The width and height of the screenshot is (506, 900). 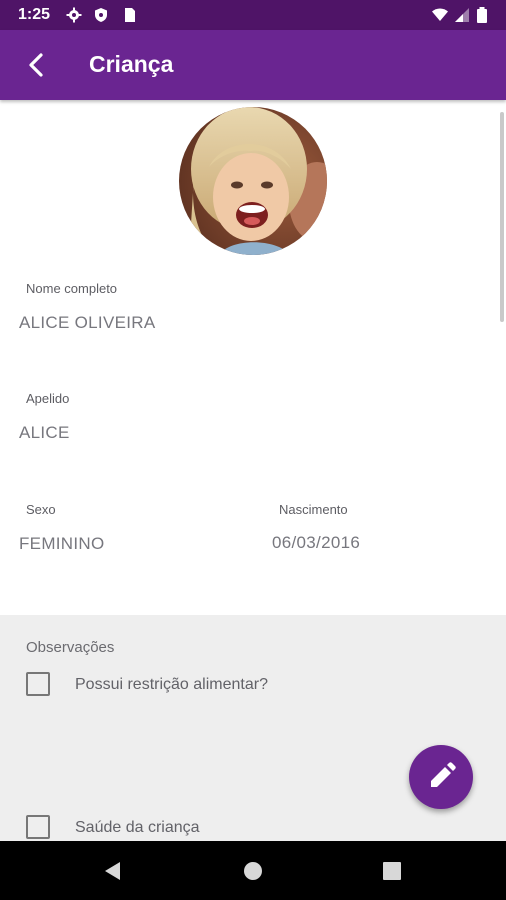 What do you see at coordinates (101, 15) in the screenshot?
I see `shield-icon` at bounding box center [101, 15].